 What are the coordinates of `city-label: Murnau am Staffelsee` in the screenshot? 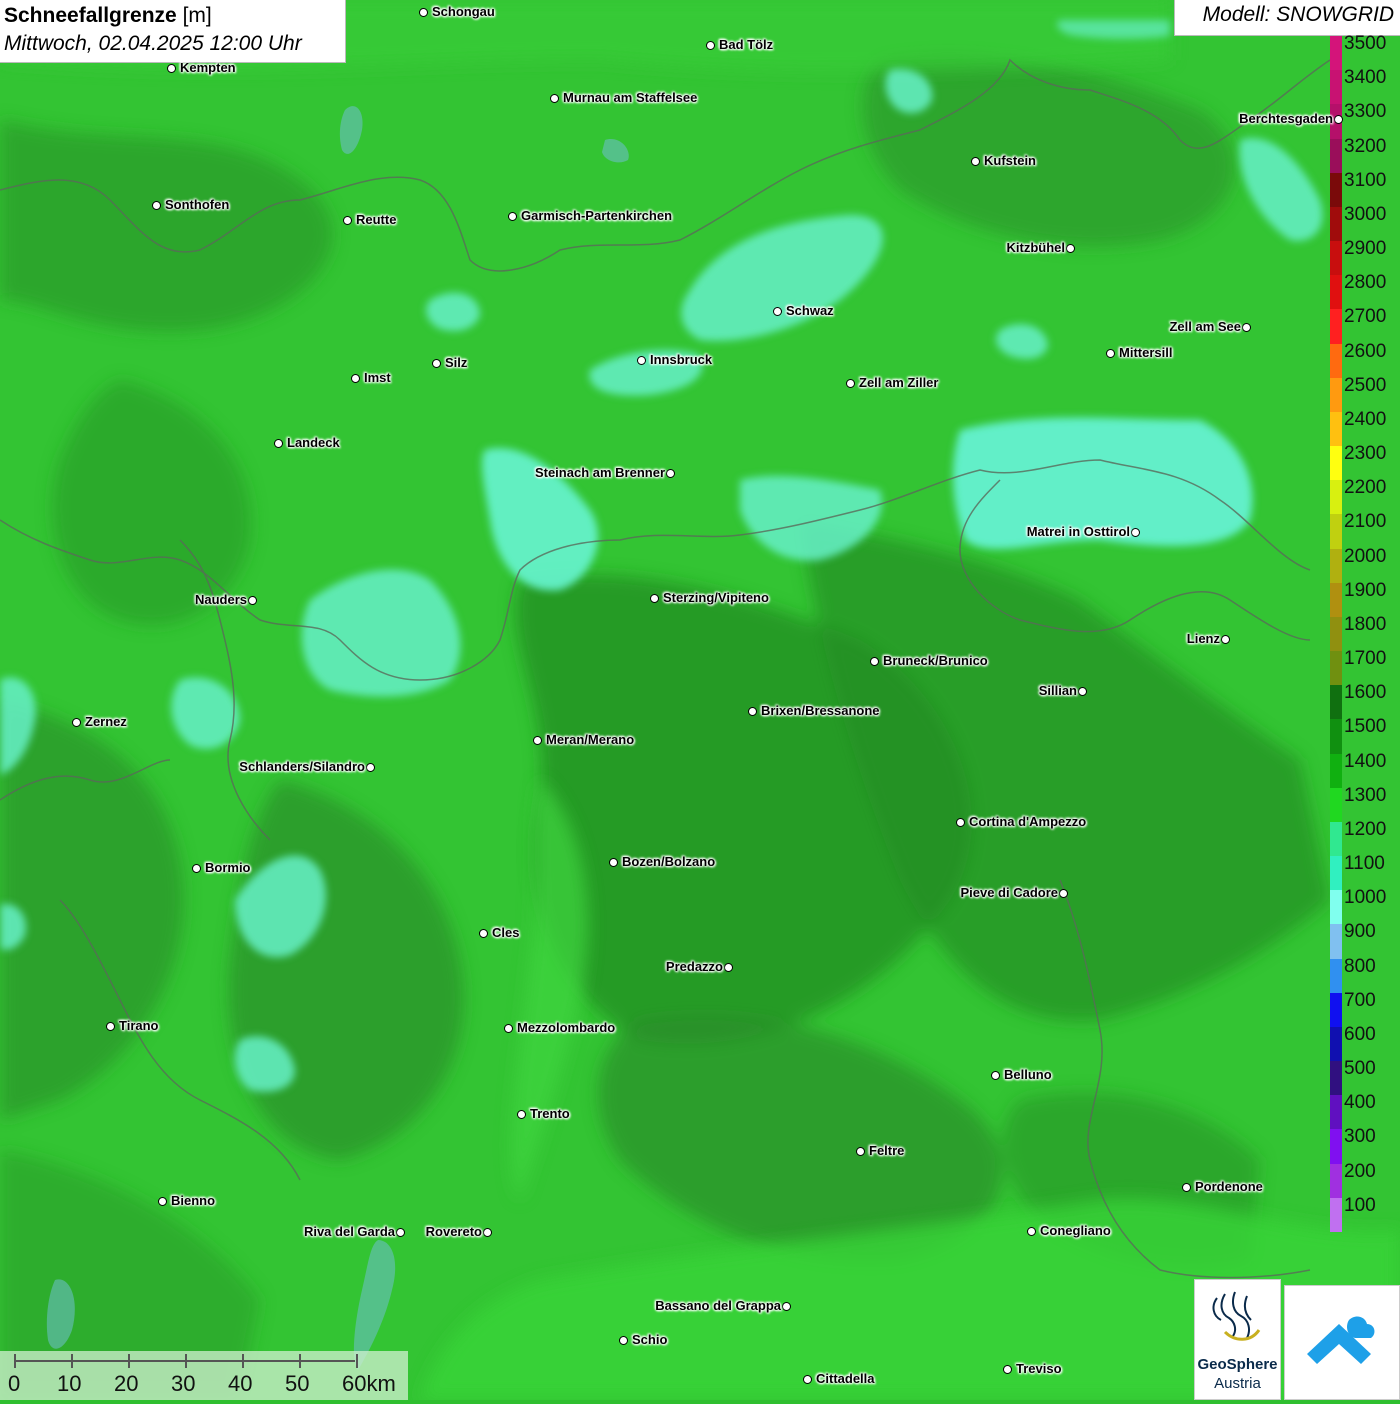 It's located at (630, 97).